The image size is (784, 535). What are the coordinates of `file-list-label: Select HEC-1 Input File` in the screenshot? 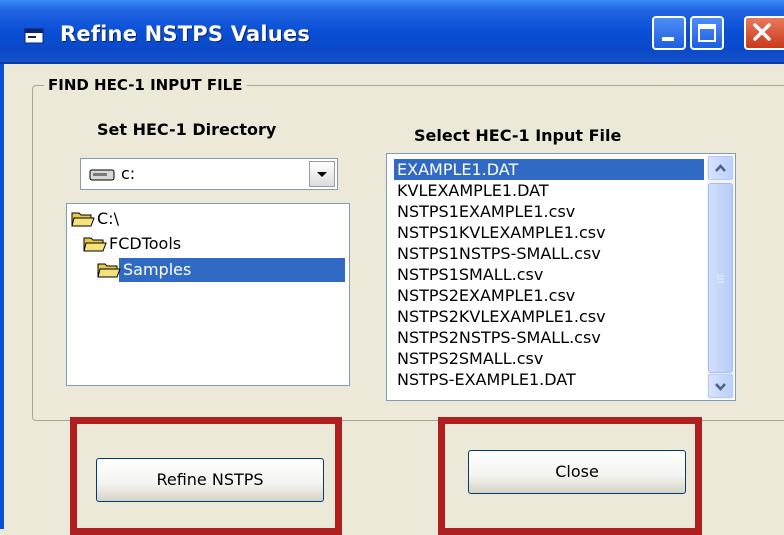 It's located at (518, 135).